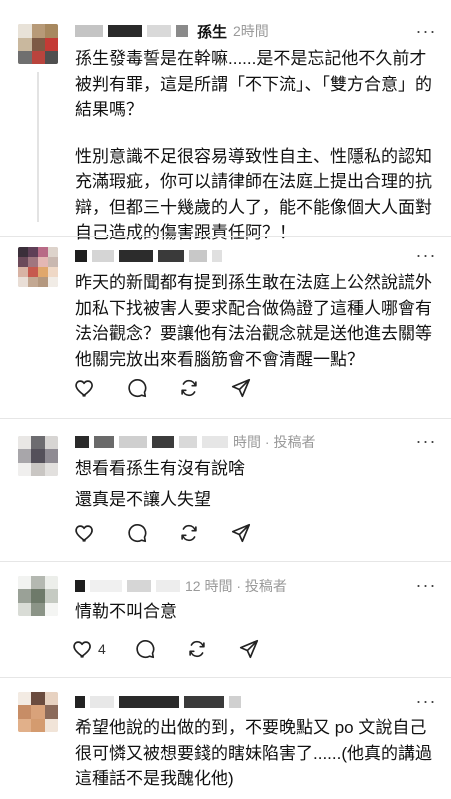 The width and height of the screenshot is (451, 799). I want to click on paragraph: 情勒不叫合意, so click(126, 611).